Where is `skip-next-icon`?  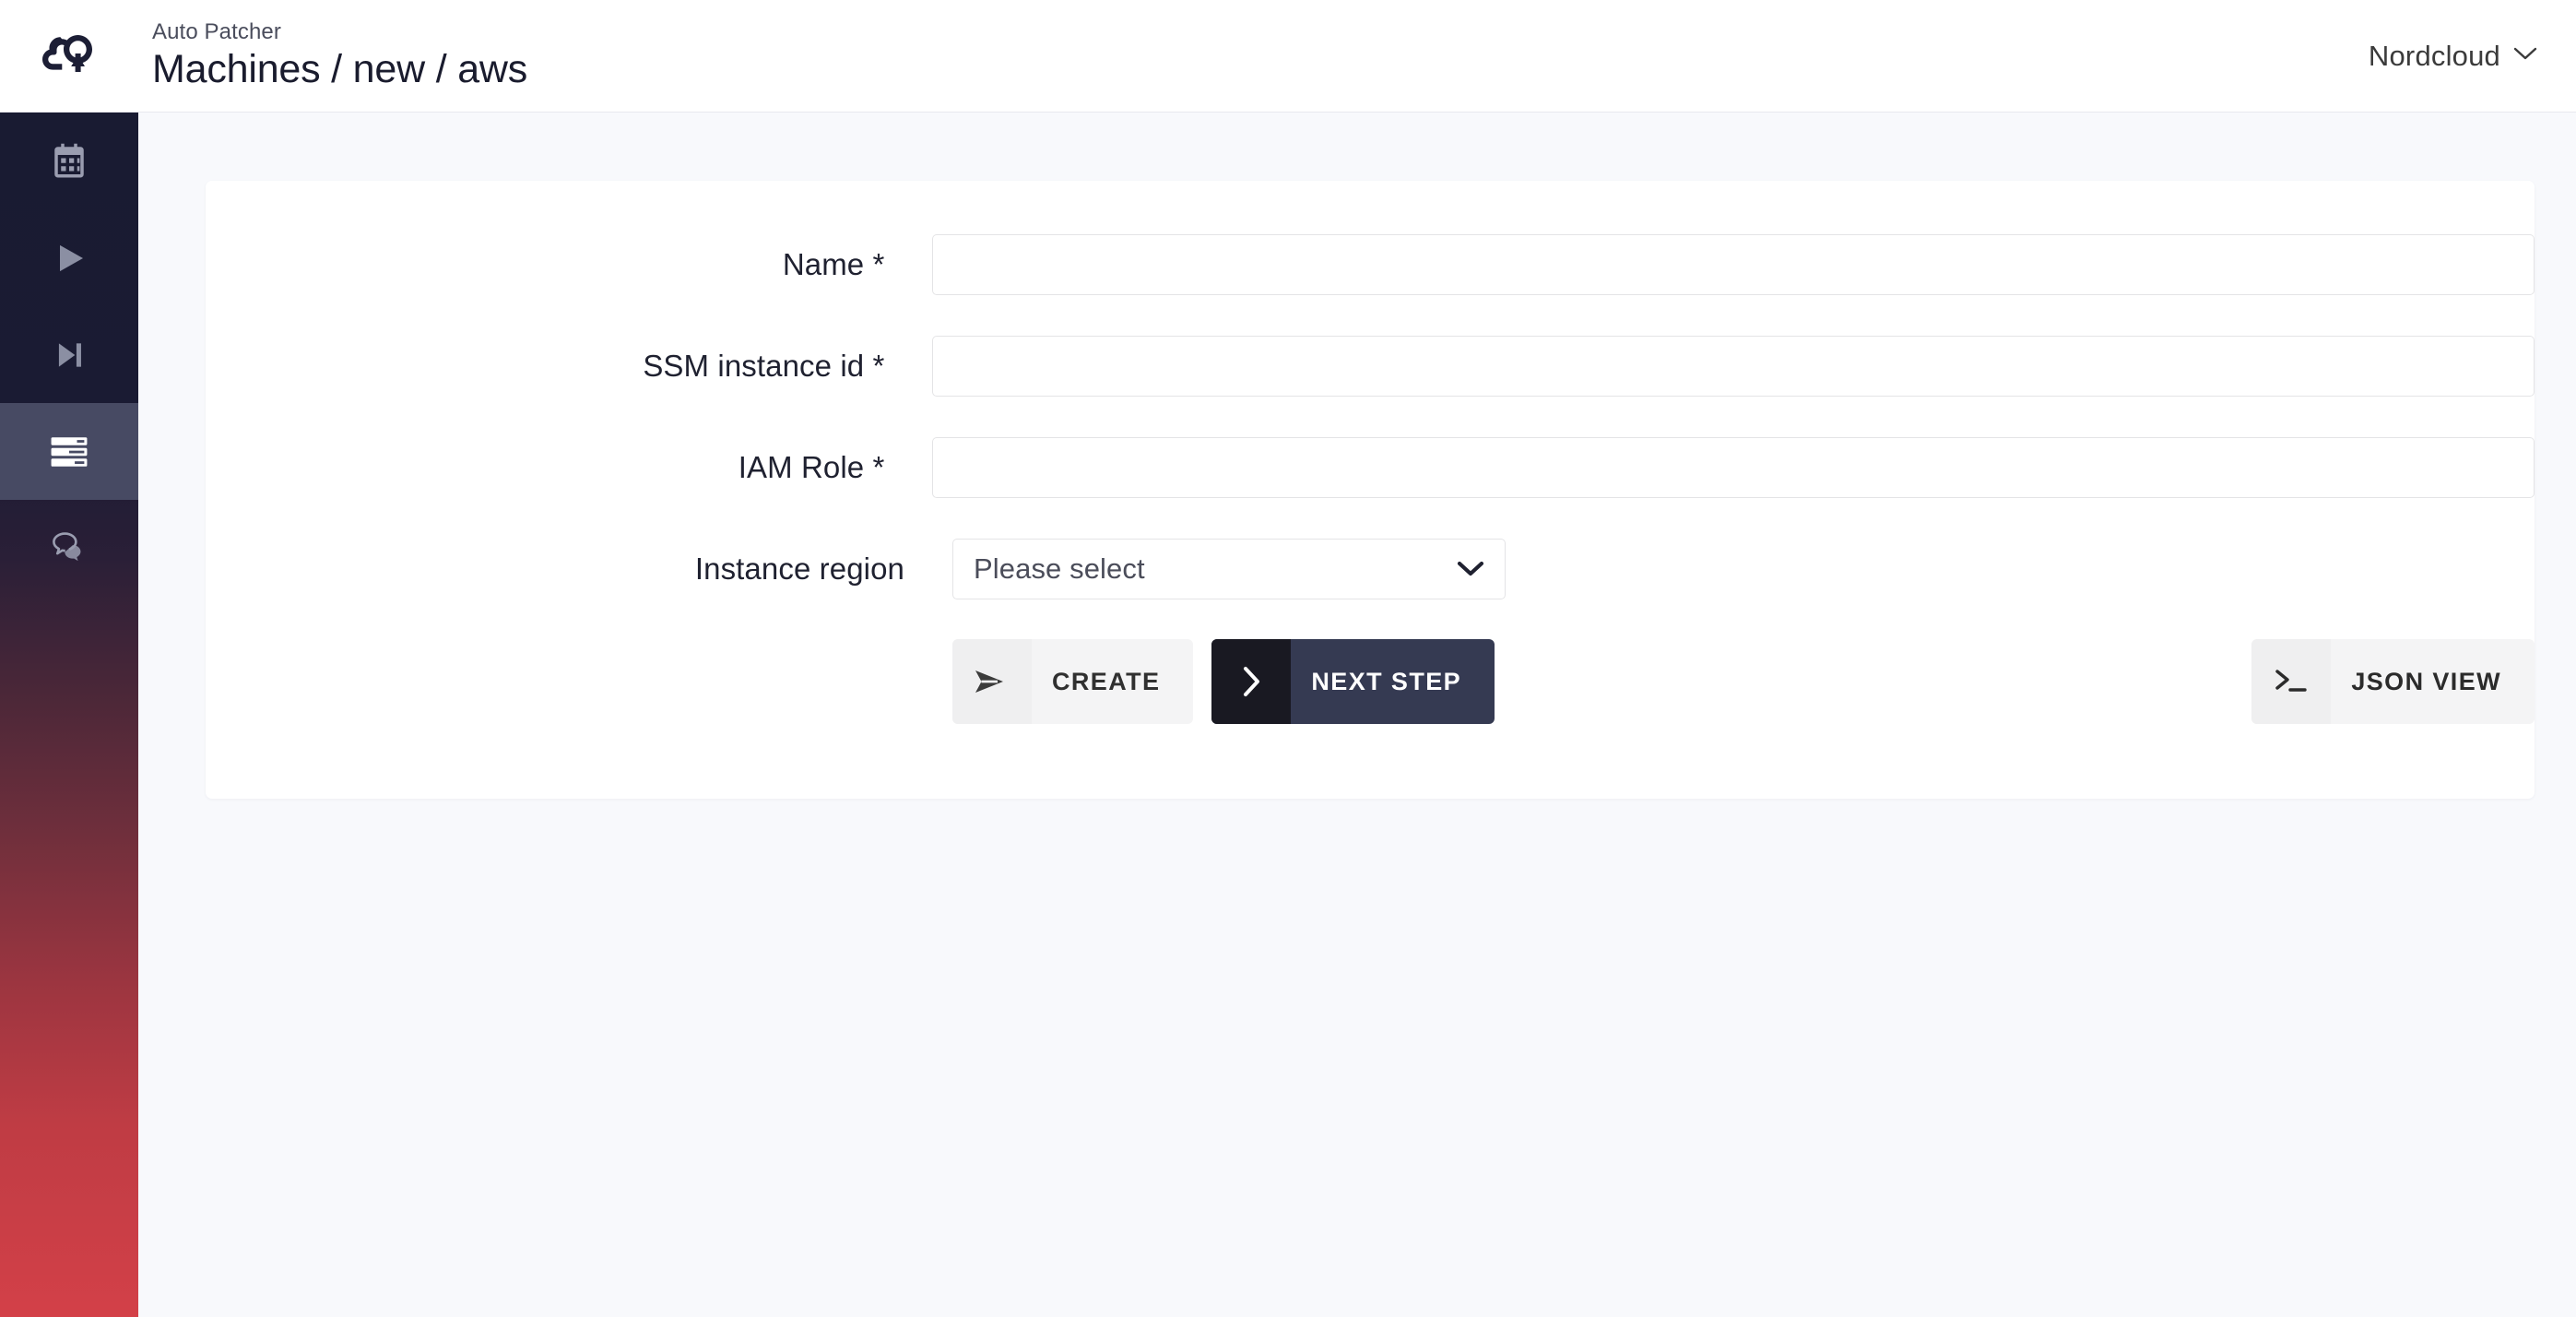
skip-next-icon is located at coordinates (69, 355).